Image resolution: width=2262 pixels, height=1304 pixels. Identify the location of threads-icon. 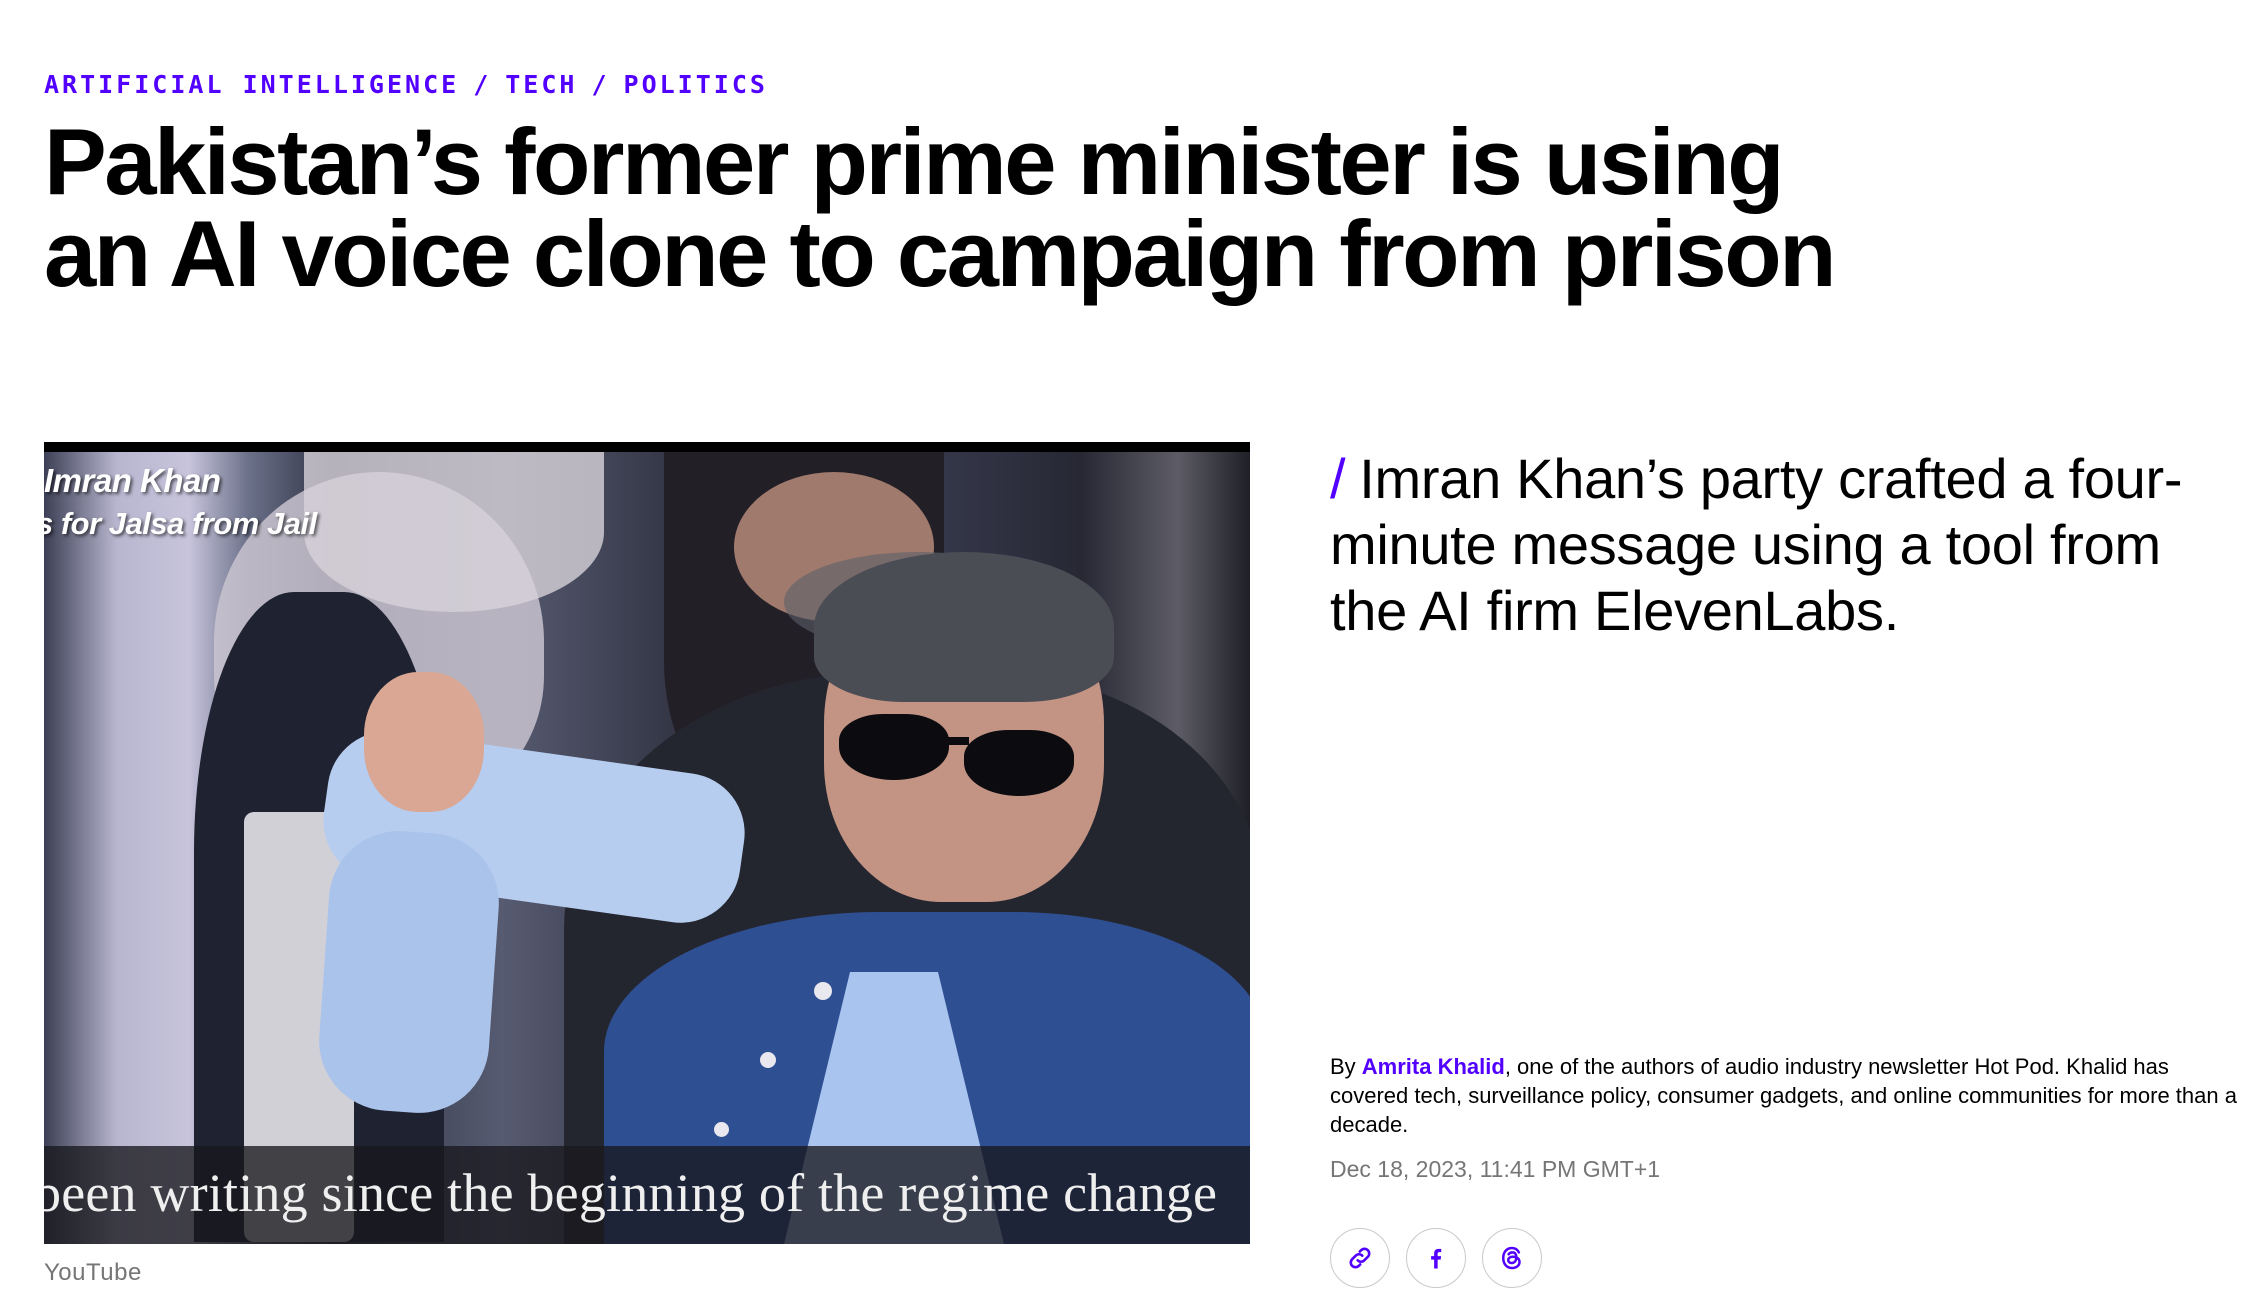
(1512, 1258).